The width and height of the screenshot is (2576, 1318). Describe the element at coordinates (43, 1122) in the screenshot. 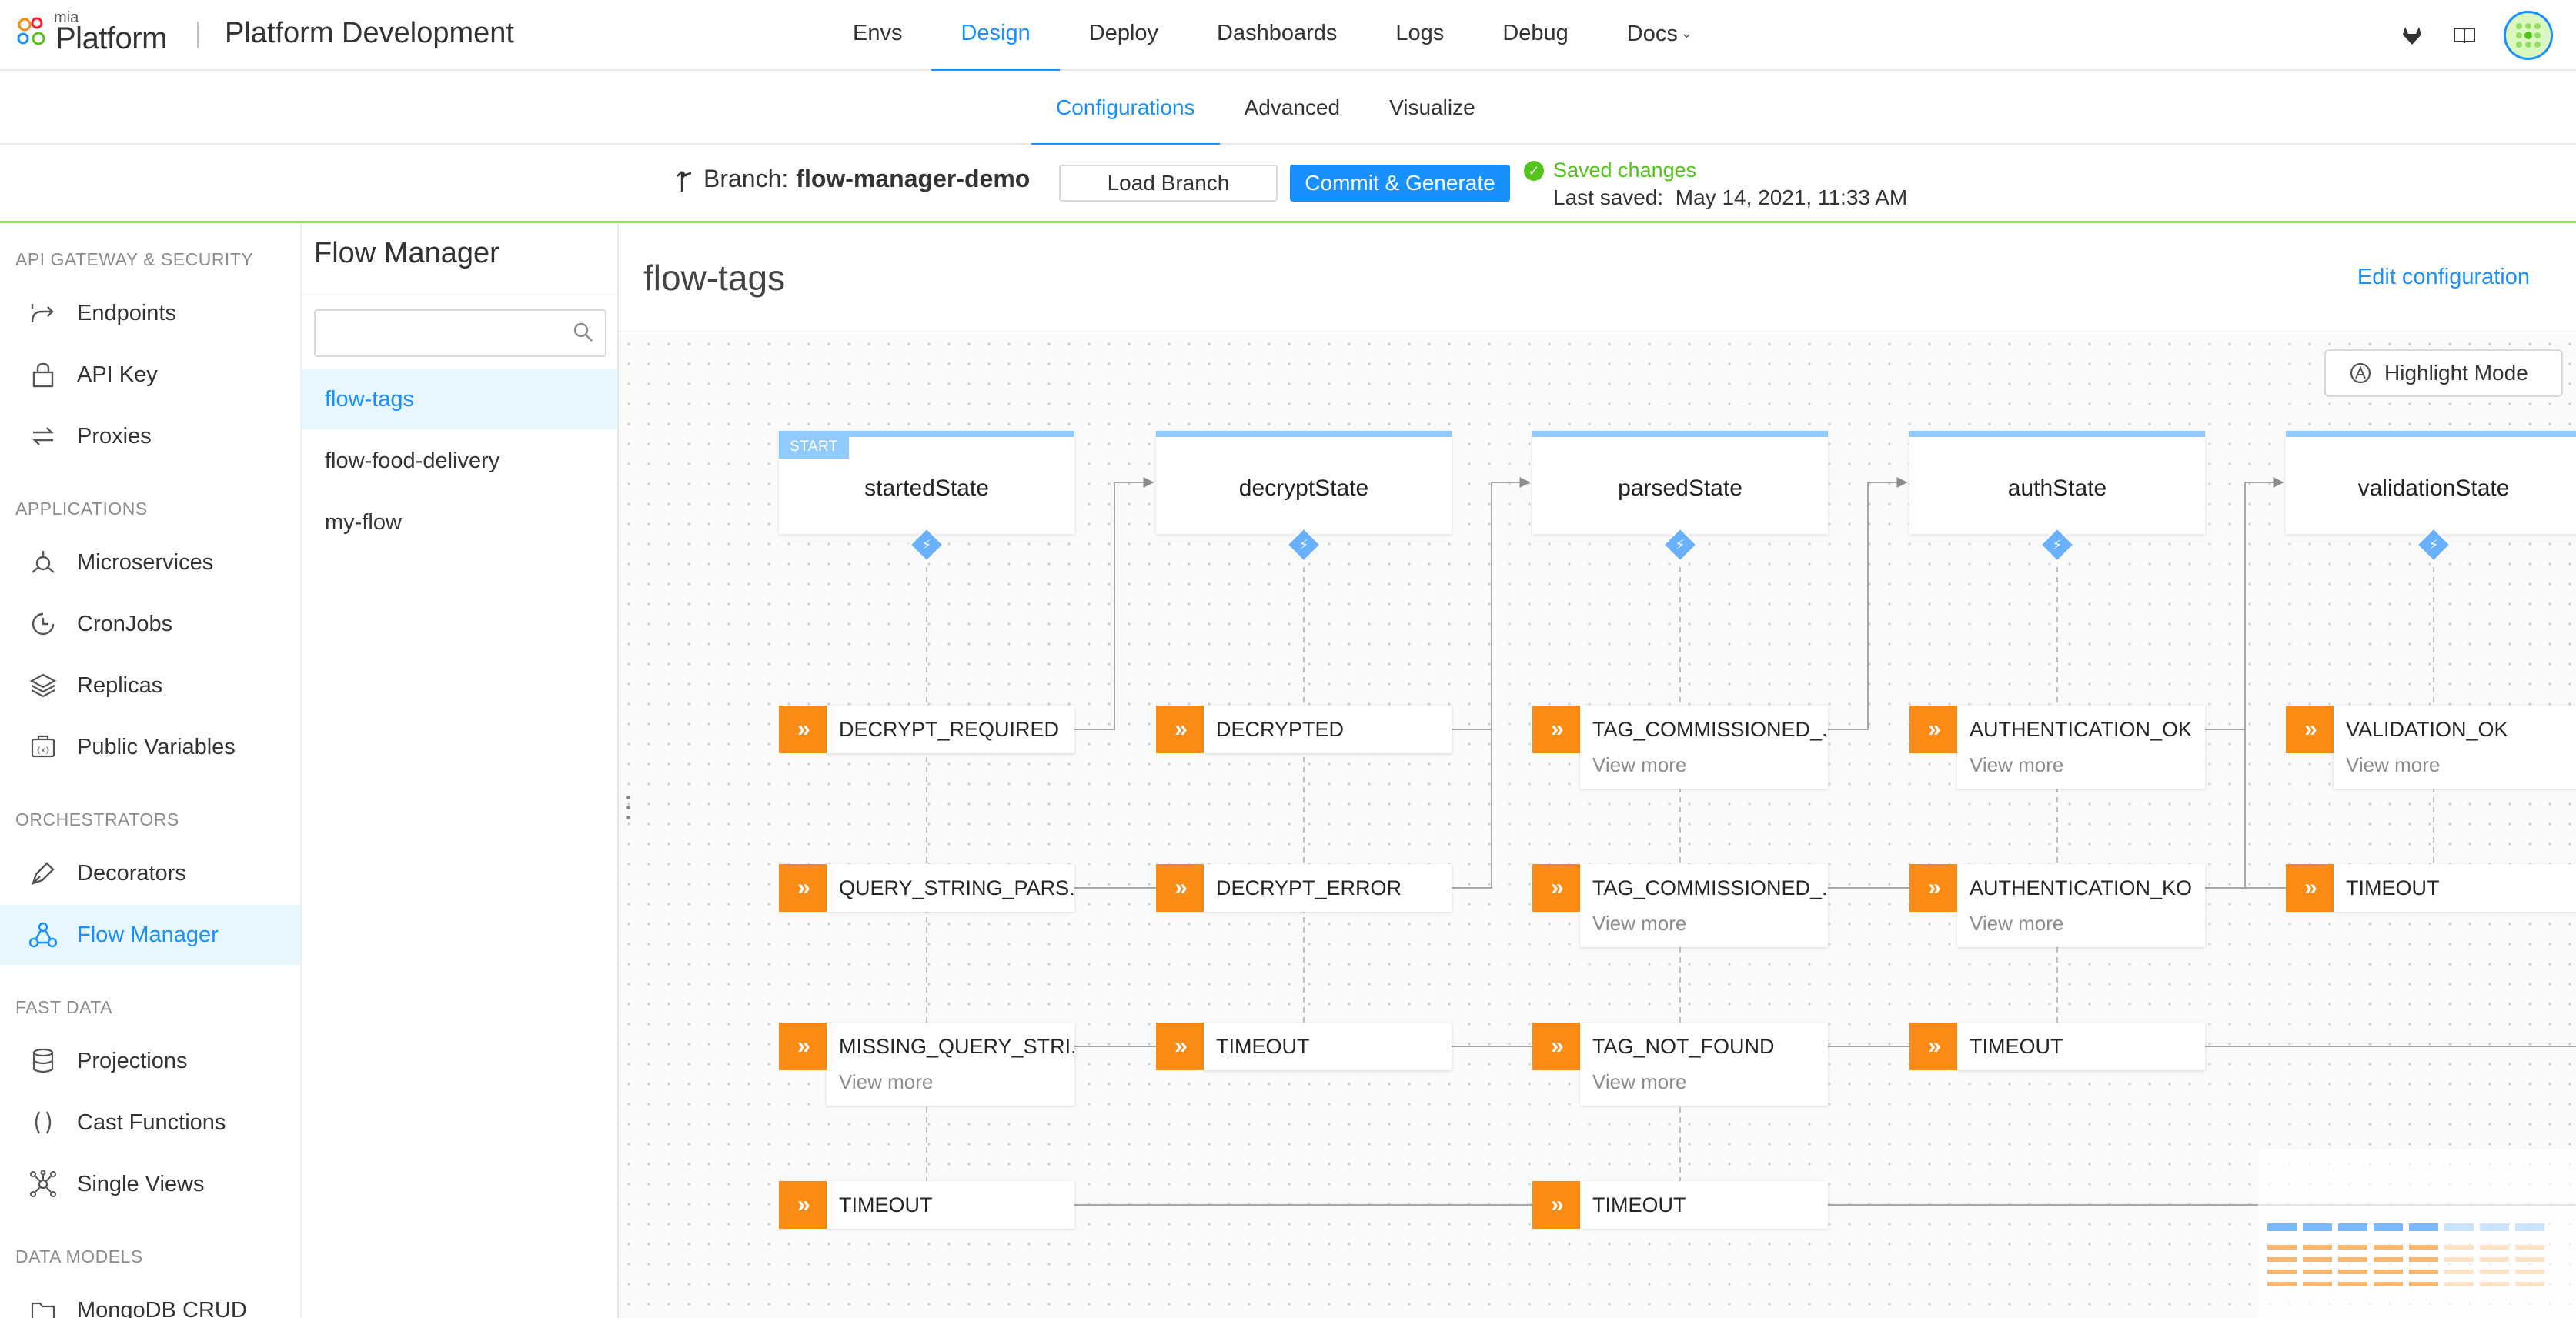

I see `parentheses-icon` at that location.